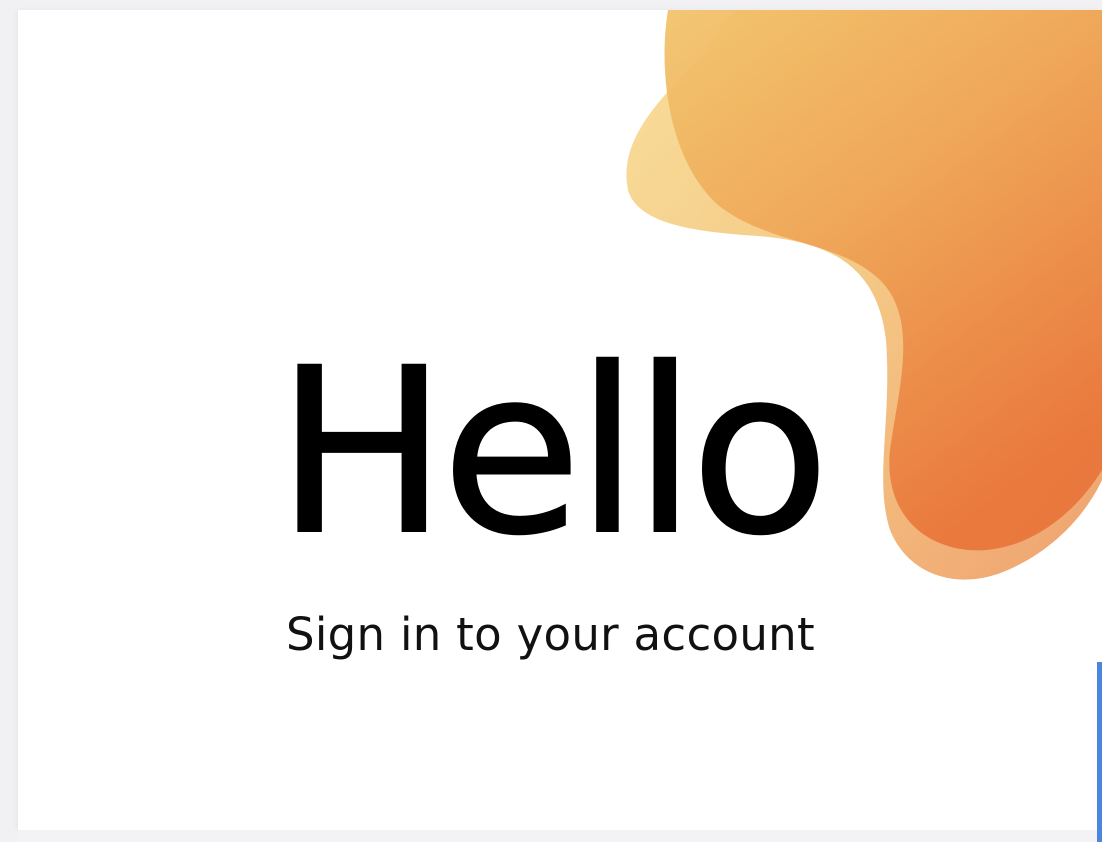  What do you see at coordinates (560, 836) in the screenshot?
I see `bottom-shadow-strip` at bounding box center [560, 836].